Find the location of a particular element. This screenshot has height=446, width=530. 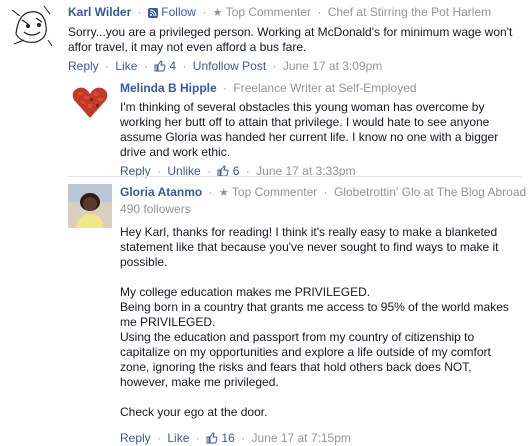

commenter-role: Freelance Writer at Self-Employed is located at coordinates (325, 88).